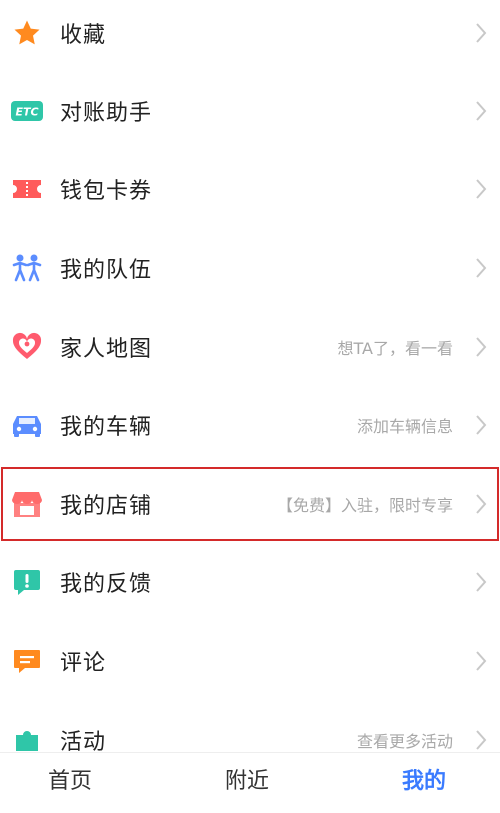 Image resolution: width=500 pixels, height=813 pixels. What do you see at coordinates (404, 741) in the screenshot?
I see `menu-item-subtitle: 查看更多活动` at bounding box center [404, 741].